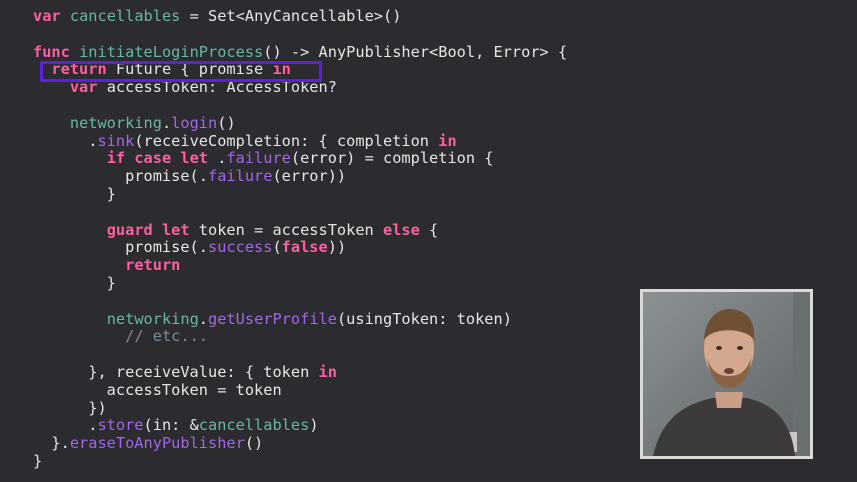 This screenshot has width=857, height=482. I want to click on code-token: sink, so click(116, 140).